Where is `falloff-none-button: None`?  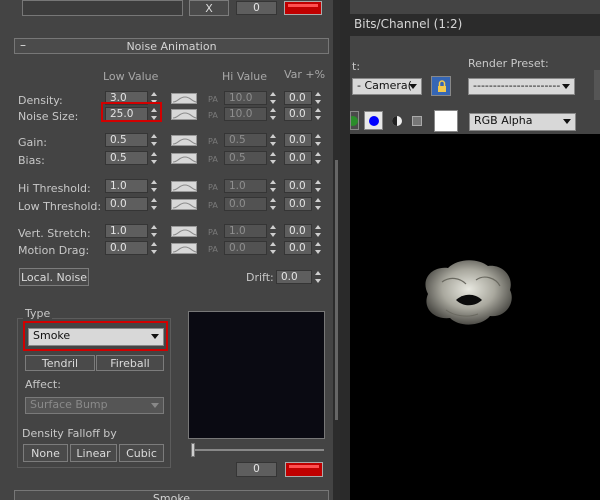 falloff-none-button: None is located at coordinates (45, 453).